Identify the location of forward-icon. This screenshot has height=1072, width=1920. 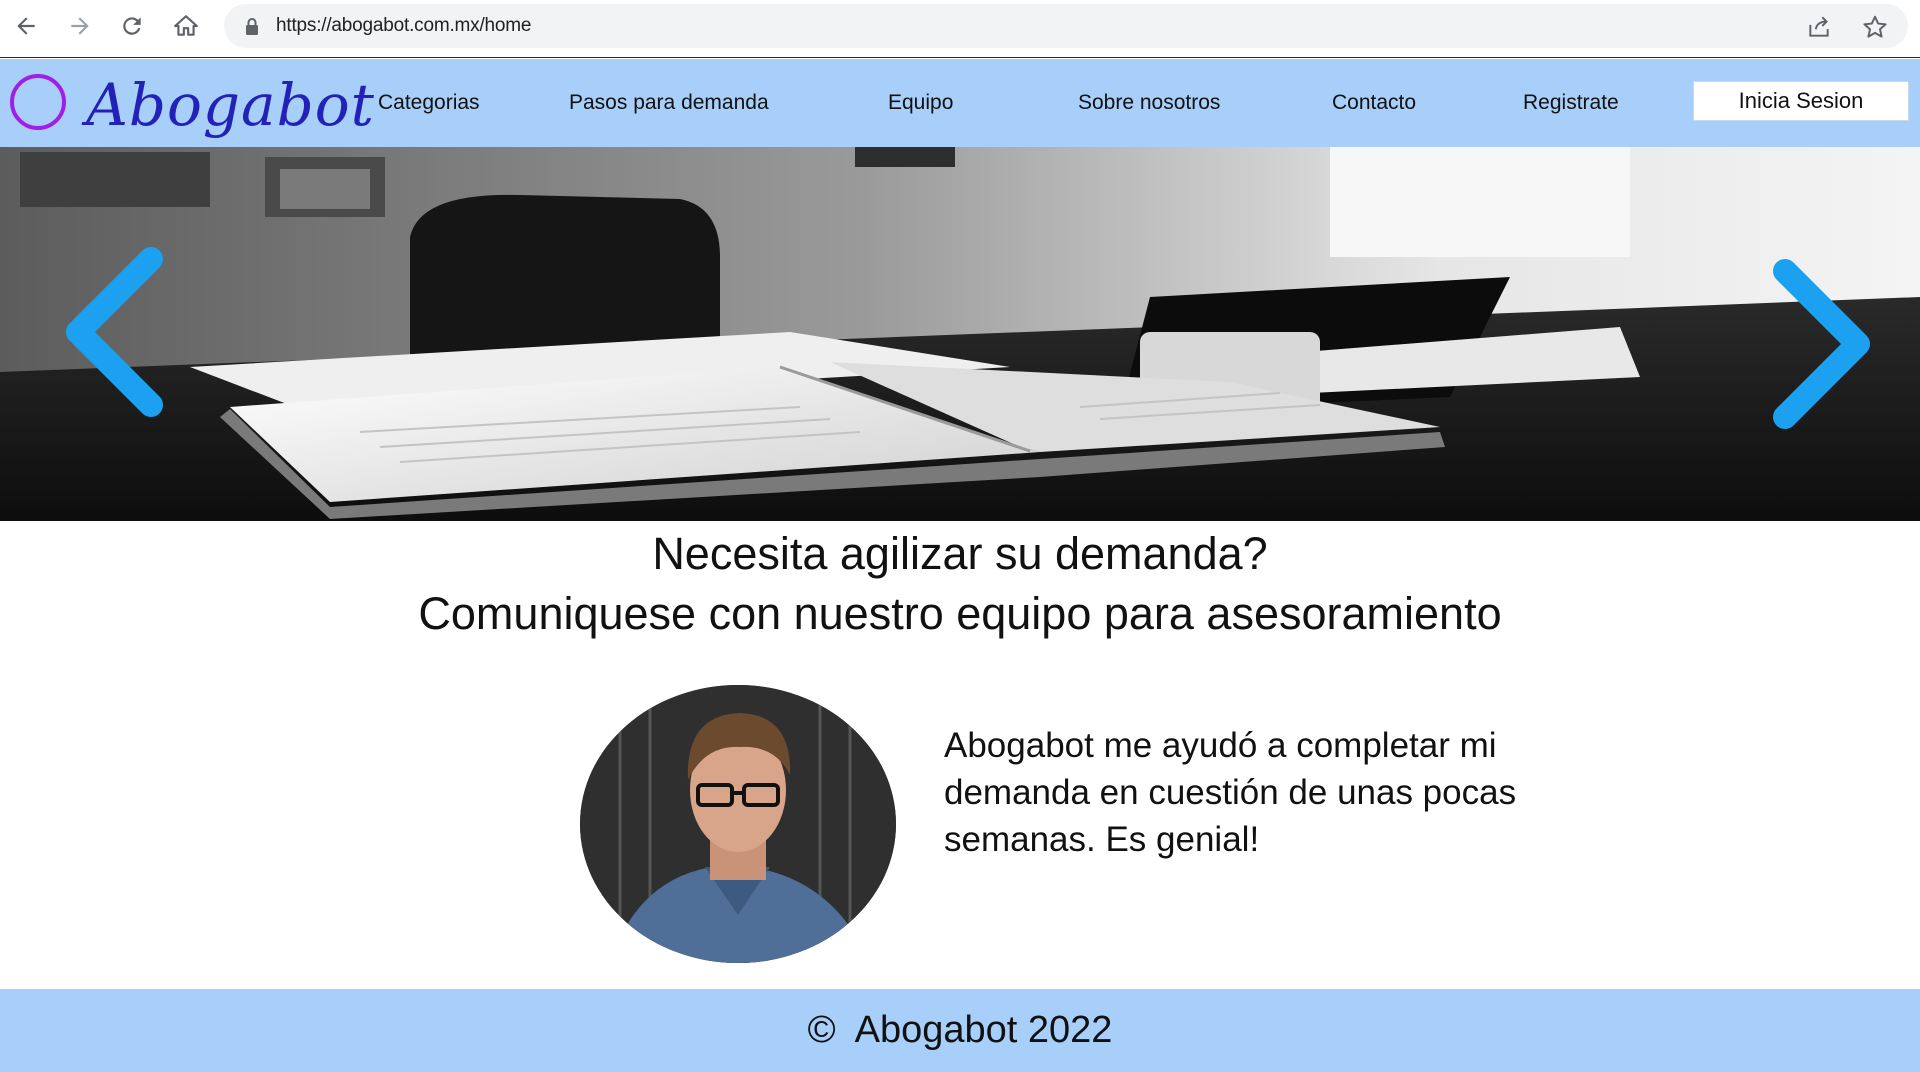
(80, 26).